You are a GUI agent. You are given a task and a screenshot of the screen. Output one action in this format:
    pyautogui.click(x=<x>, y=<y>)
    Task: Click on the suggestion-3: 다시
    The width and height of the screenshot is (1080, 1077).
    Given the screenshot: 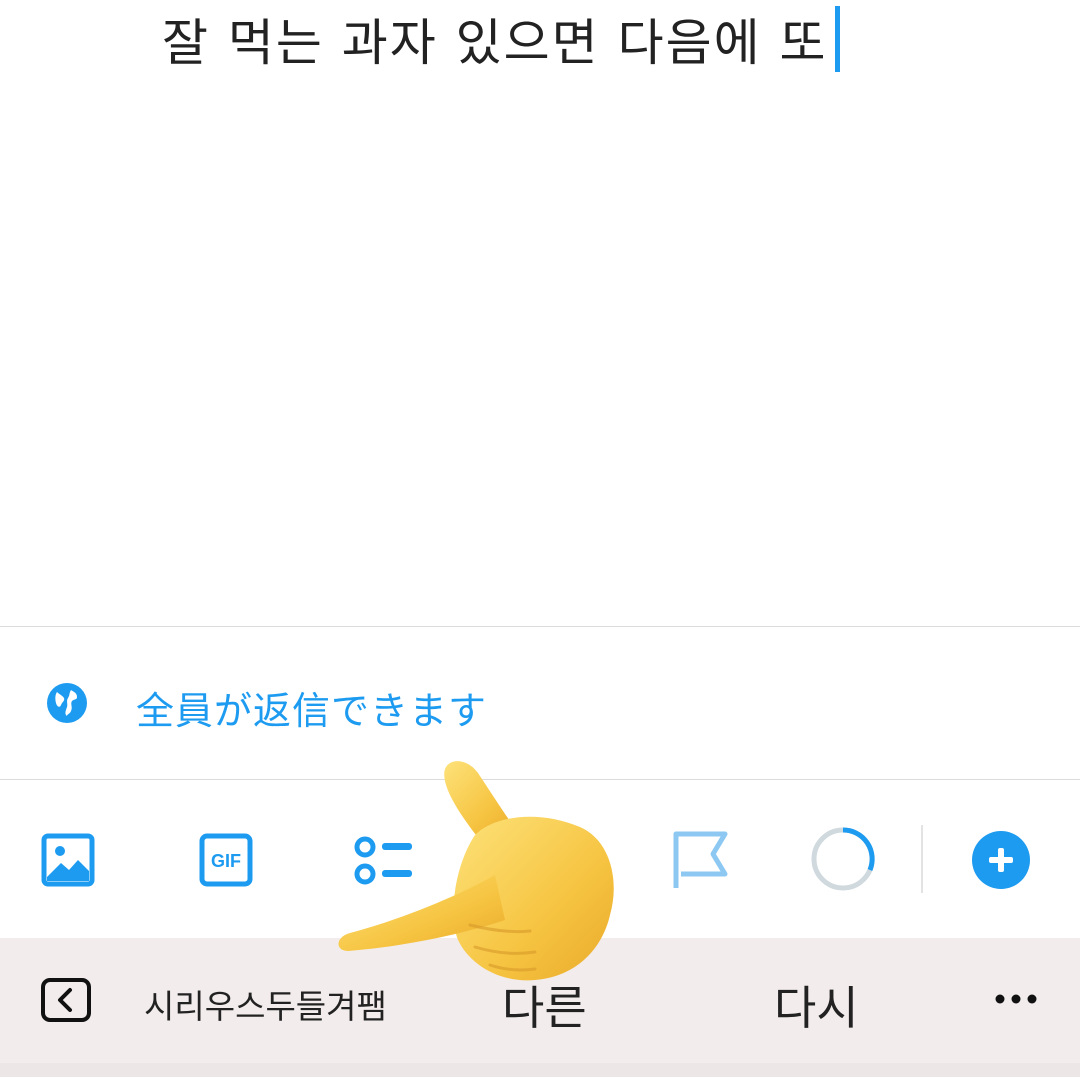 What is the action you would take?
    pyautogui.click(x=816, y=1005)
    